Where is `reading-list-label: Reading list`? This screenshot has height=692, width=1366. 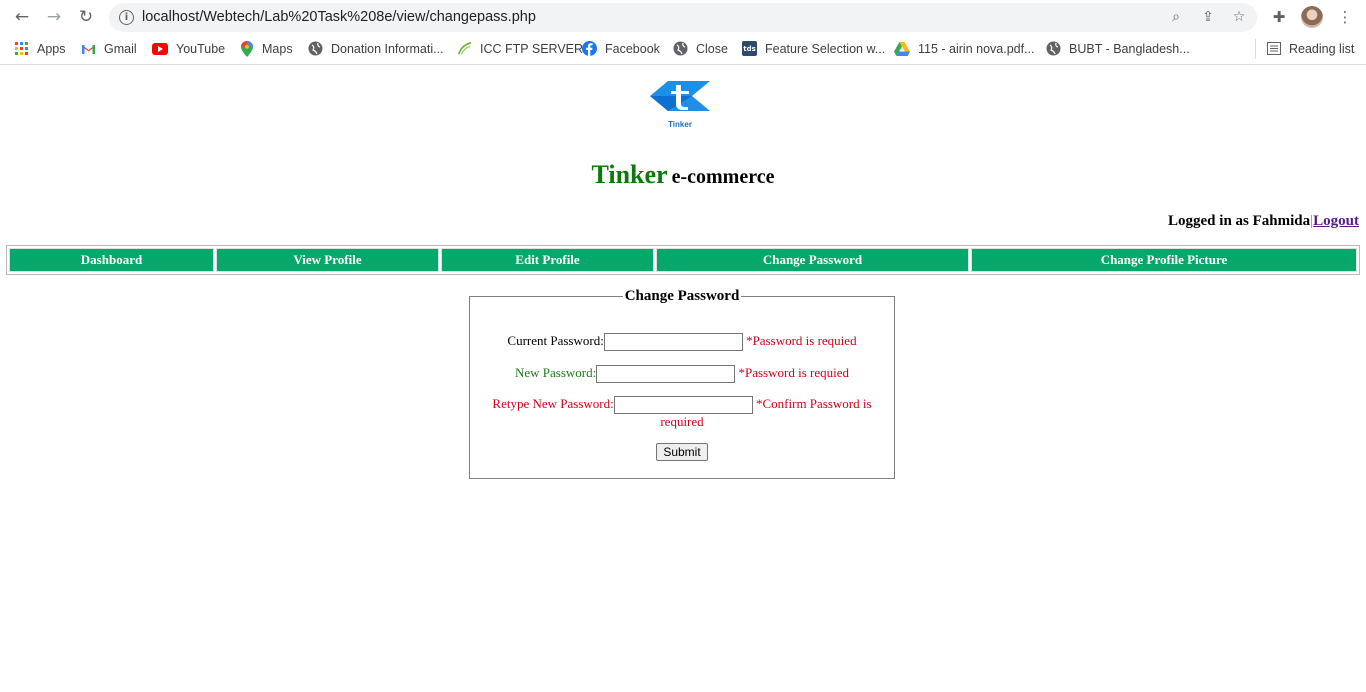
reading-list-label: Reading list is located at coordinates (1322, 48).